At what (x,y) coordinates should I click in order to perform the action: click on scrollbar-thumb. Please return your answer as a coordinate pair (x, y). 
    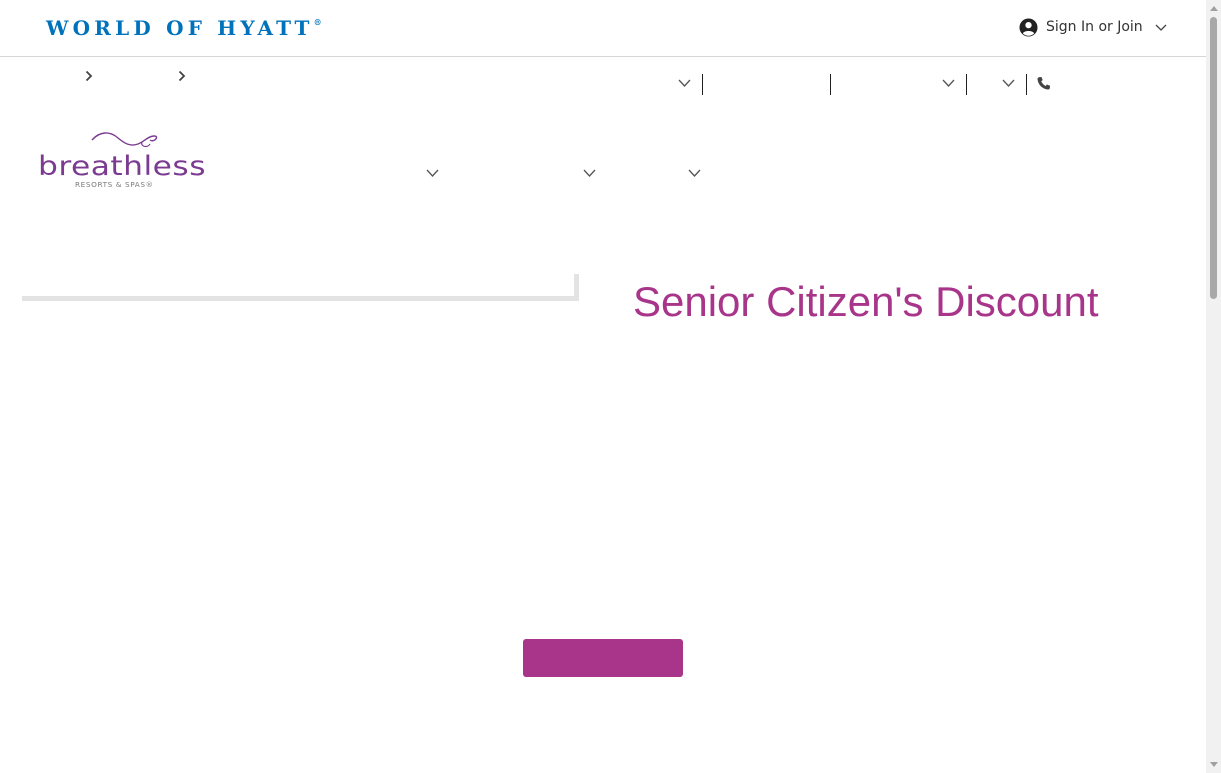
    Looking at the image, I should click on (1213, 158).